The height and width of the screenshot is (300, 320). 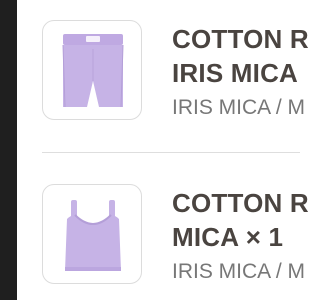 I want to click on divider, so click(x=171, y=152).